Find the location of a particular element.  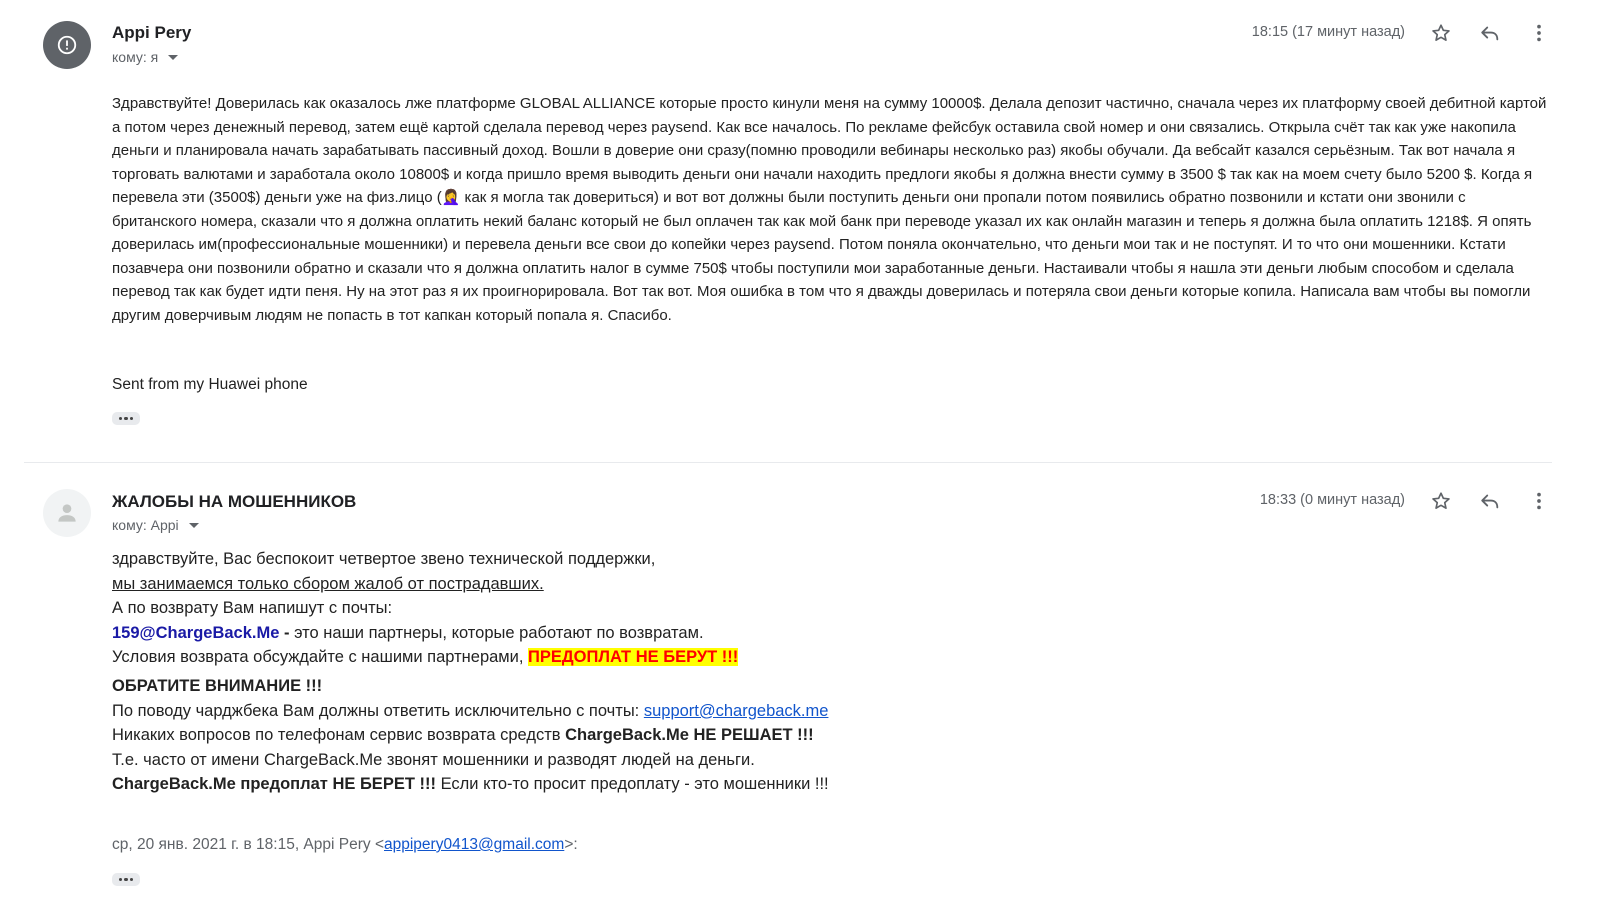

recipients-line: кому: Appi is located at coordinates (155, 525).